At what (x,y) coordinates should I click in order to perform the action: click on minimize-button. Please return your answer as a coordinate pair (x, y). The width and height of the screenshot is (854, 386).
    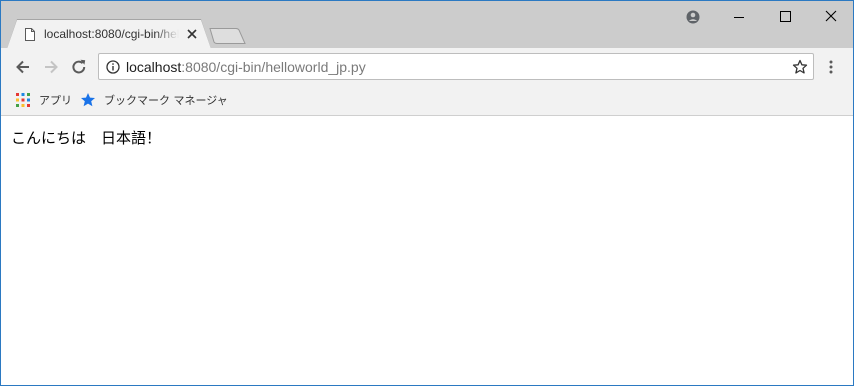
    Looking at the image, I should click on (739, 17).